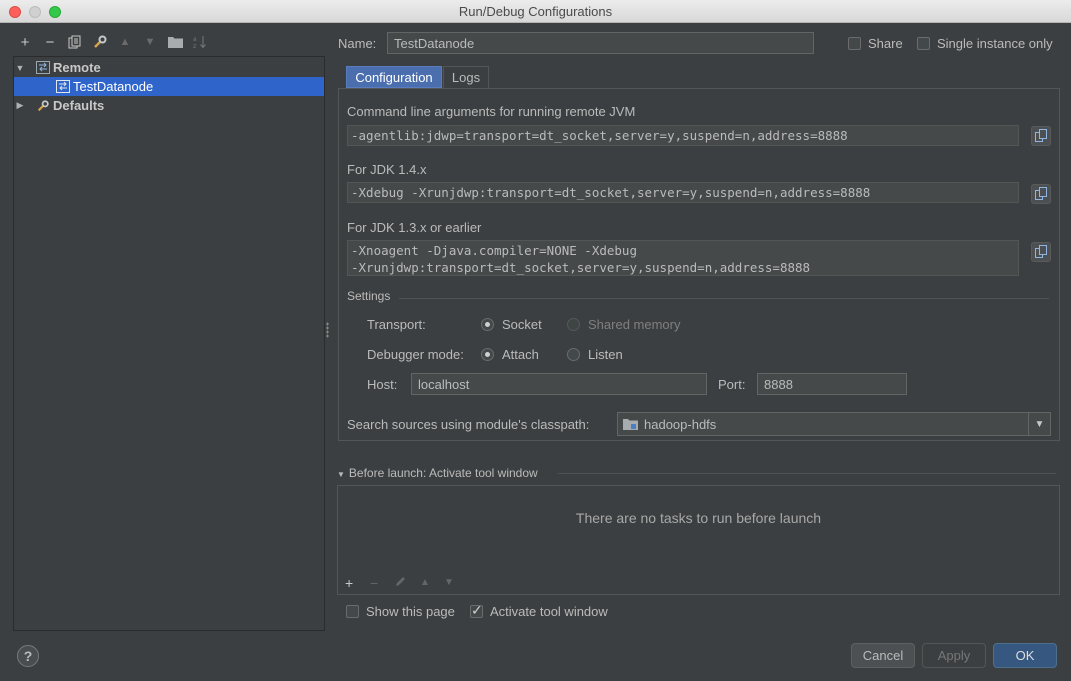 The image size is (1071, 681). I want to click on jdk13-line: -Xnoagent -Djava.compiler=NONE -Xdebug, so click(494, 250).